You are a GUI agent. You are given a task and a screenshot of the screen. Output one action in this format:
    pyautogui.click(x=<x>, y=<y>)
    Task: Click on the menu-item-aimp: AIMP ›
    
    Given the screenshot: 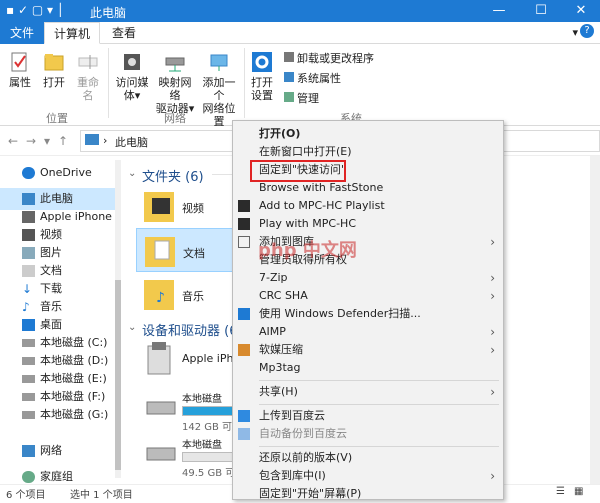 What is the action you would take?
    pyautogui.click(x=368, y=332)
    